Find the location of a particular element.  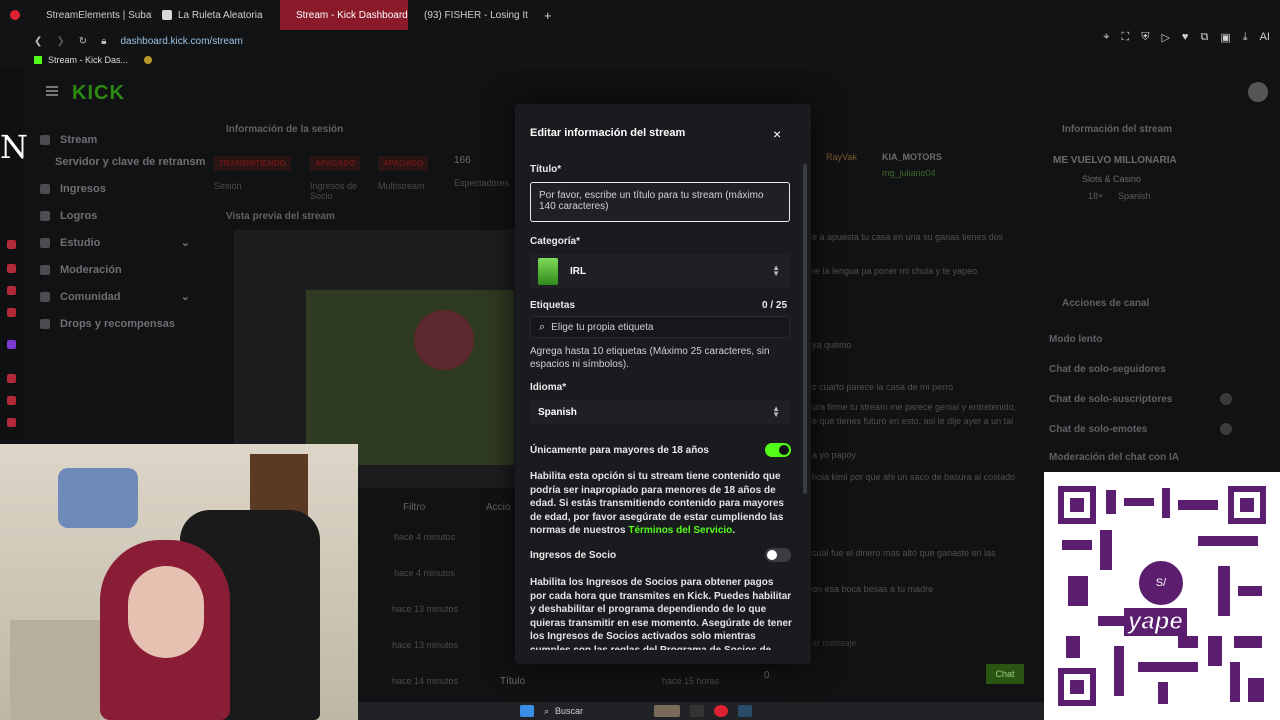

category-thumbnail is located at coordinates (548, 271).